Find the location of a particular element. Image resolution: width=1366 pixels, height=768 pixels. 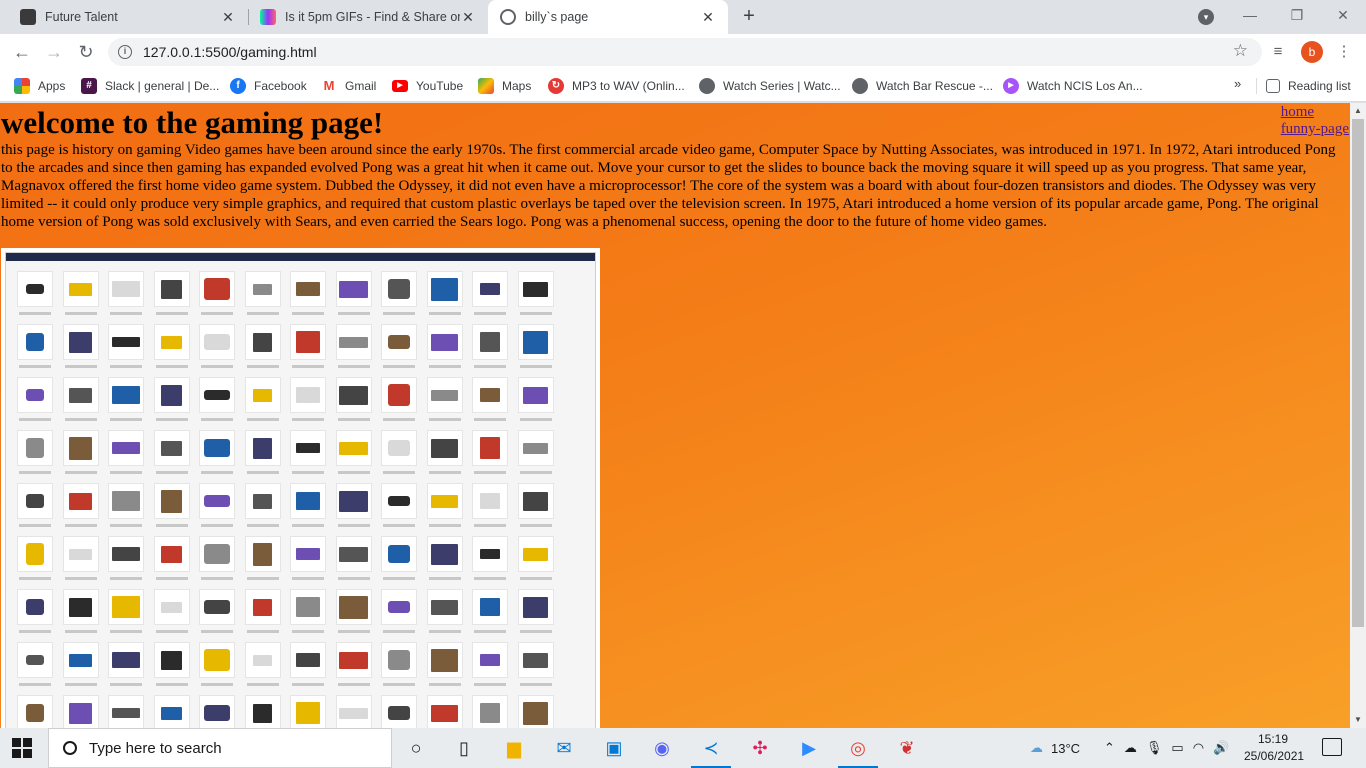

facebook-icon: f is located at coordinates (238, 86).